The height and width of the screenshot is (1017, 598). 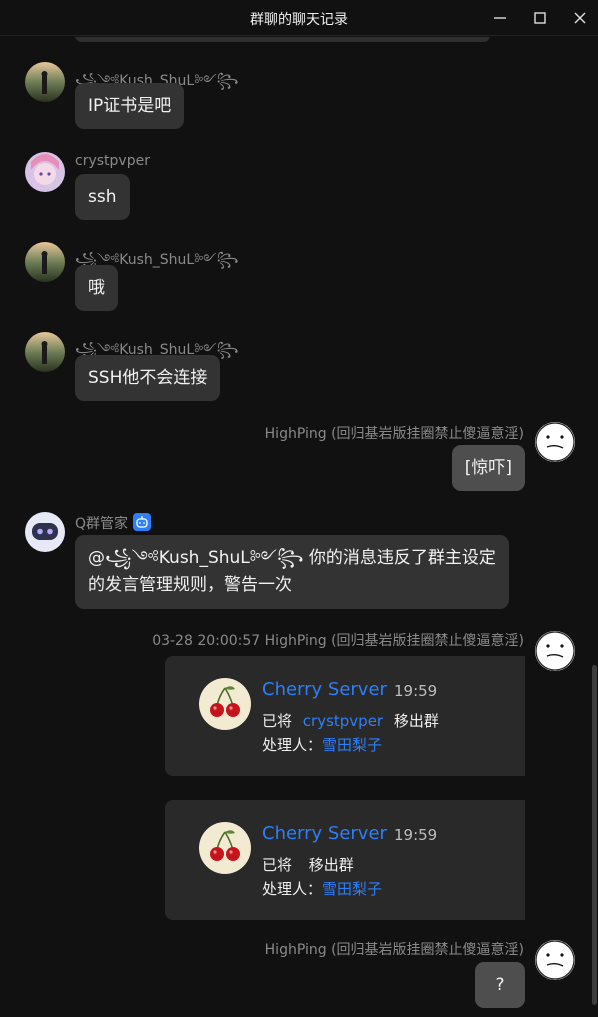 What do you see at coordinates (102, 524) in the screenshot?
I see `sender-name: Q群管家` at bounding box center [102, 524].